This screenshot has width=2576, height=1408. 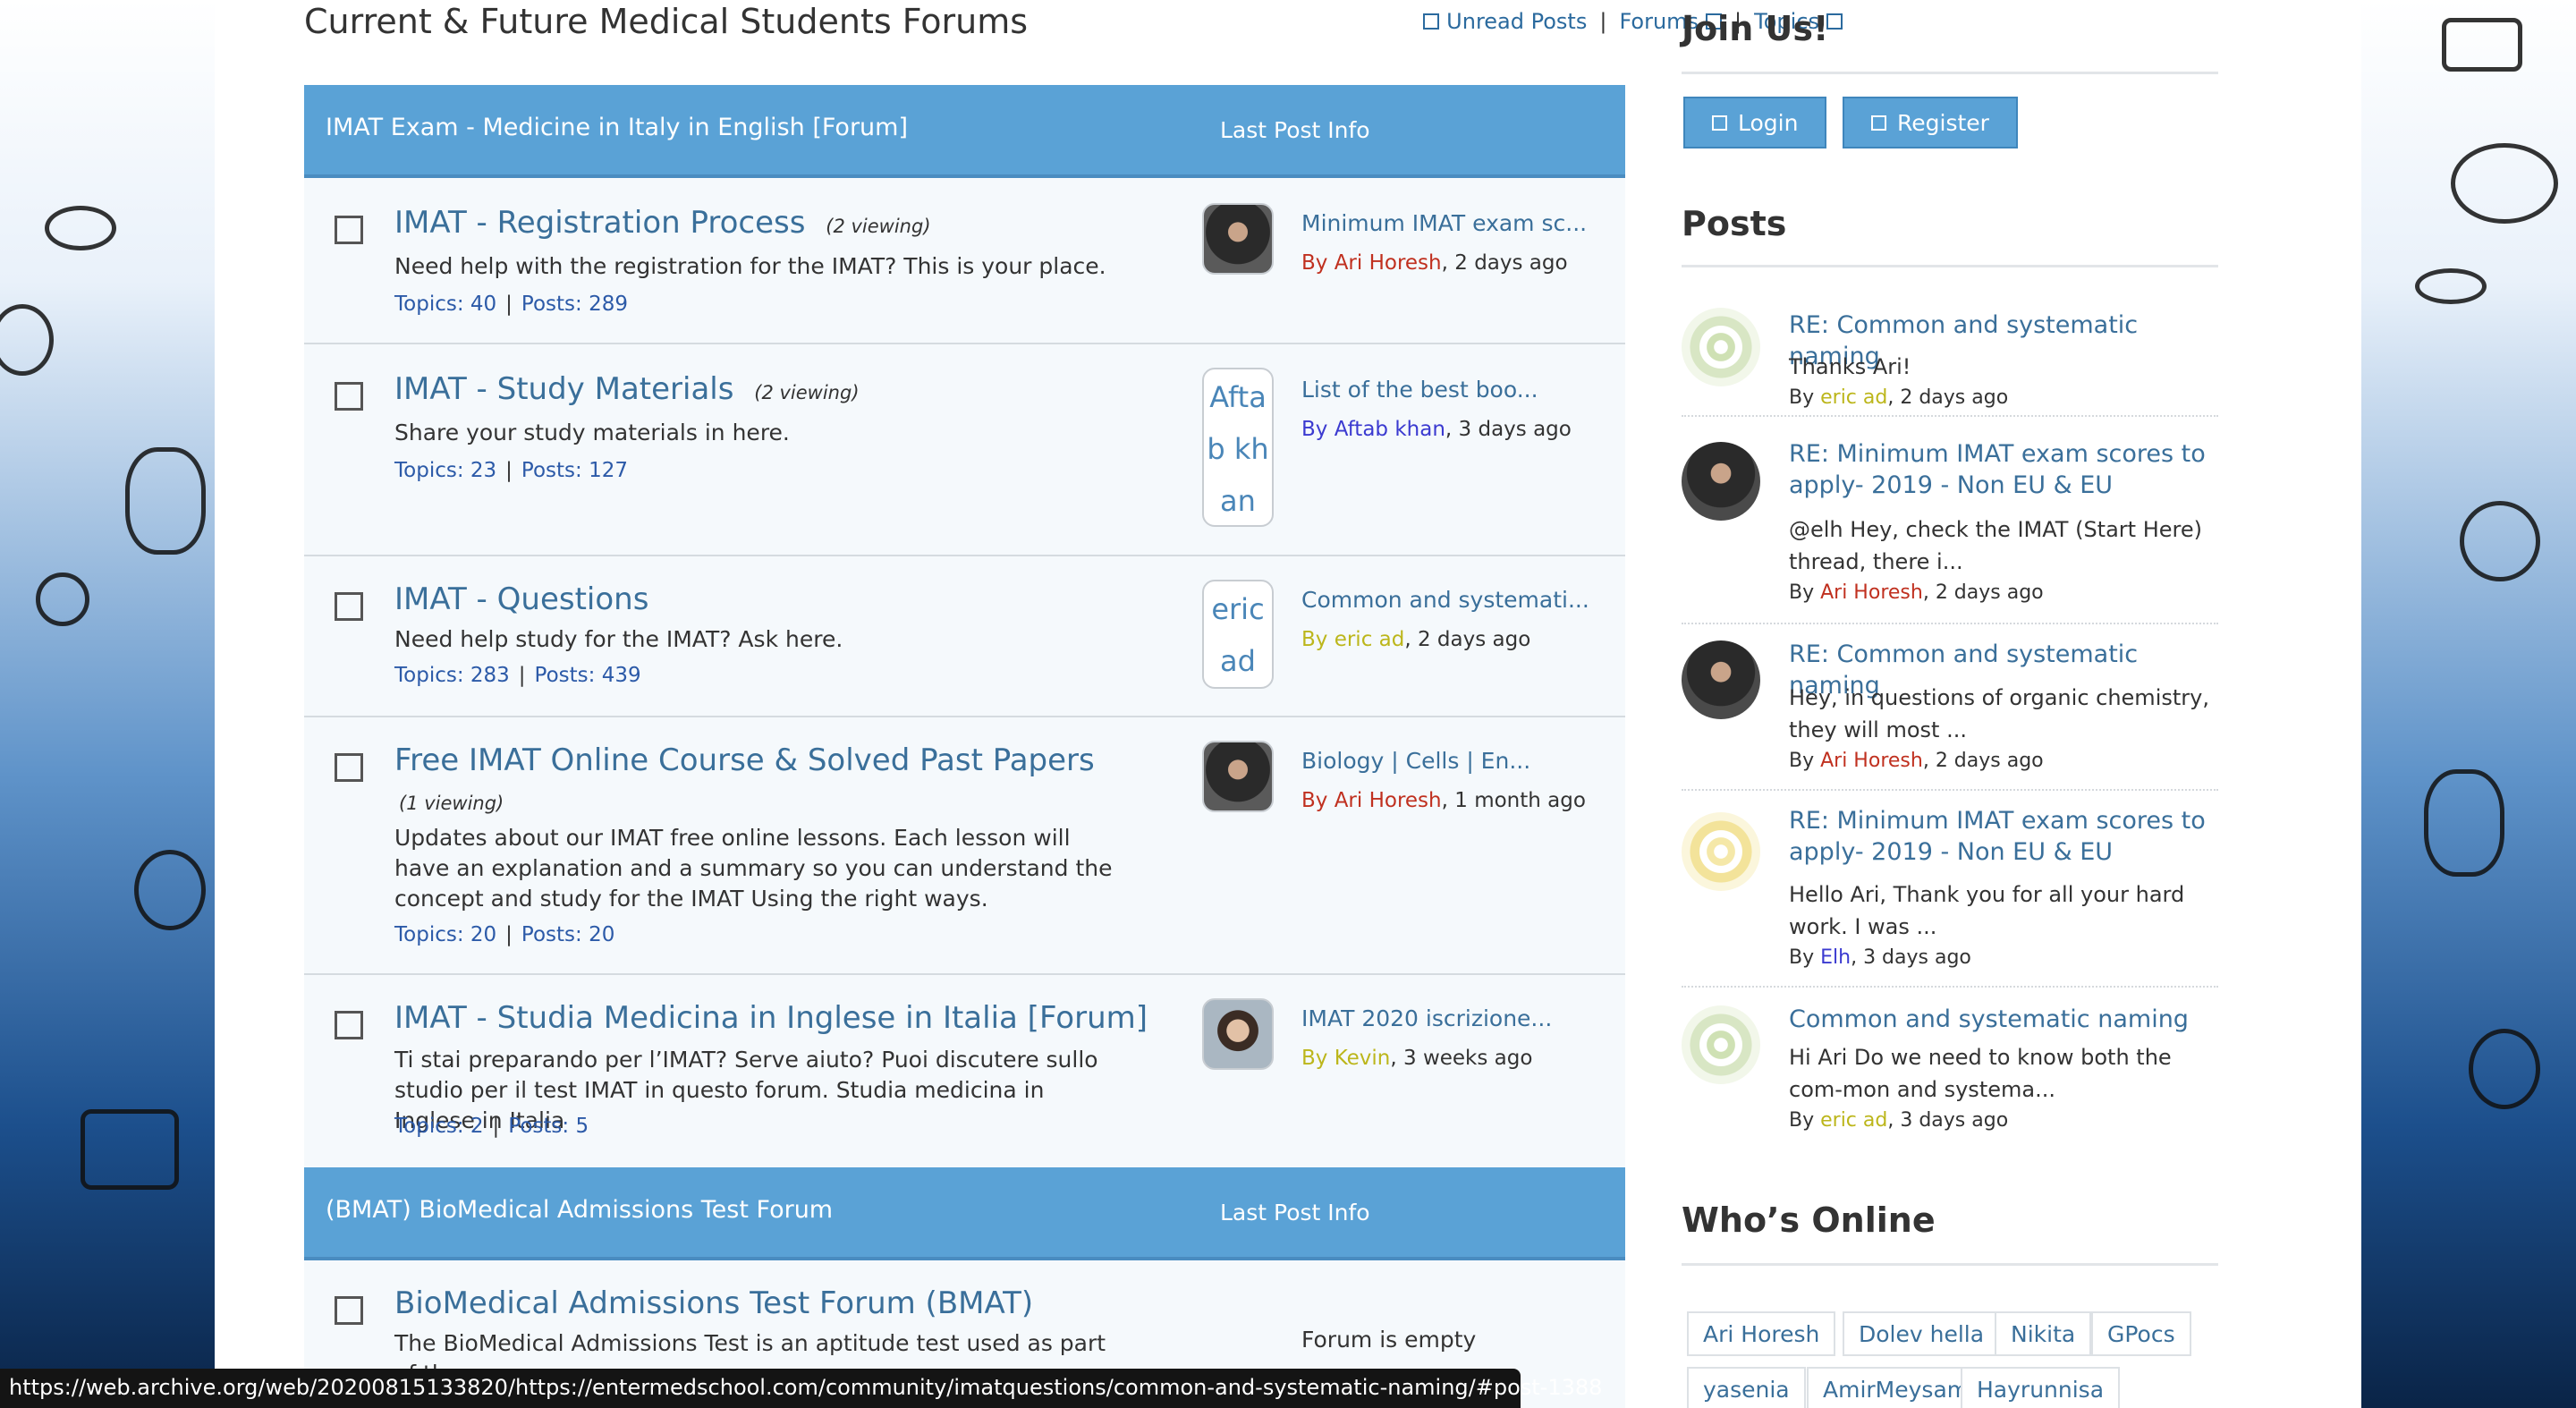 What do you see at coordinates (1467, 639) in the screenshot?
I see `last-post-time: , 2 days ago` at bounding box center [1467, 639].